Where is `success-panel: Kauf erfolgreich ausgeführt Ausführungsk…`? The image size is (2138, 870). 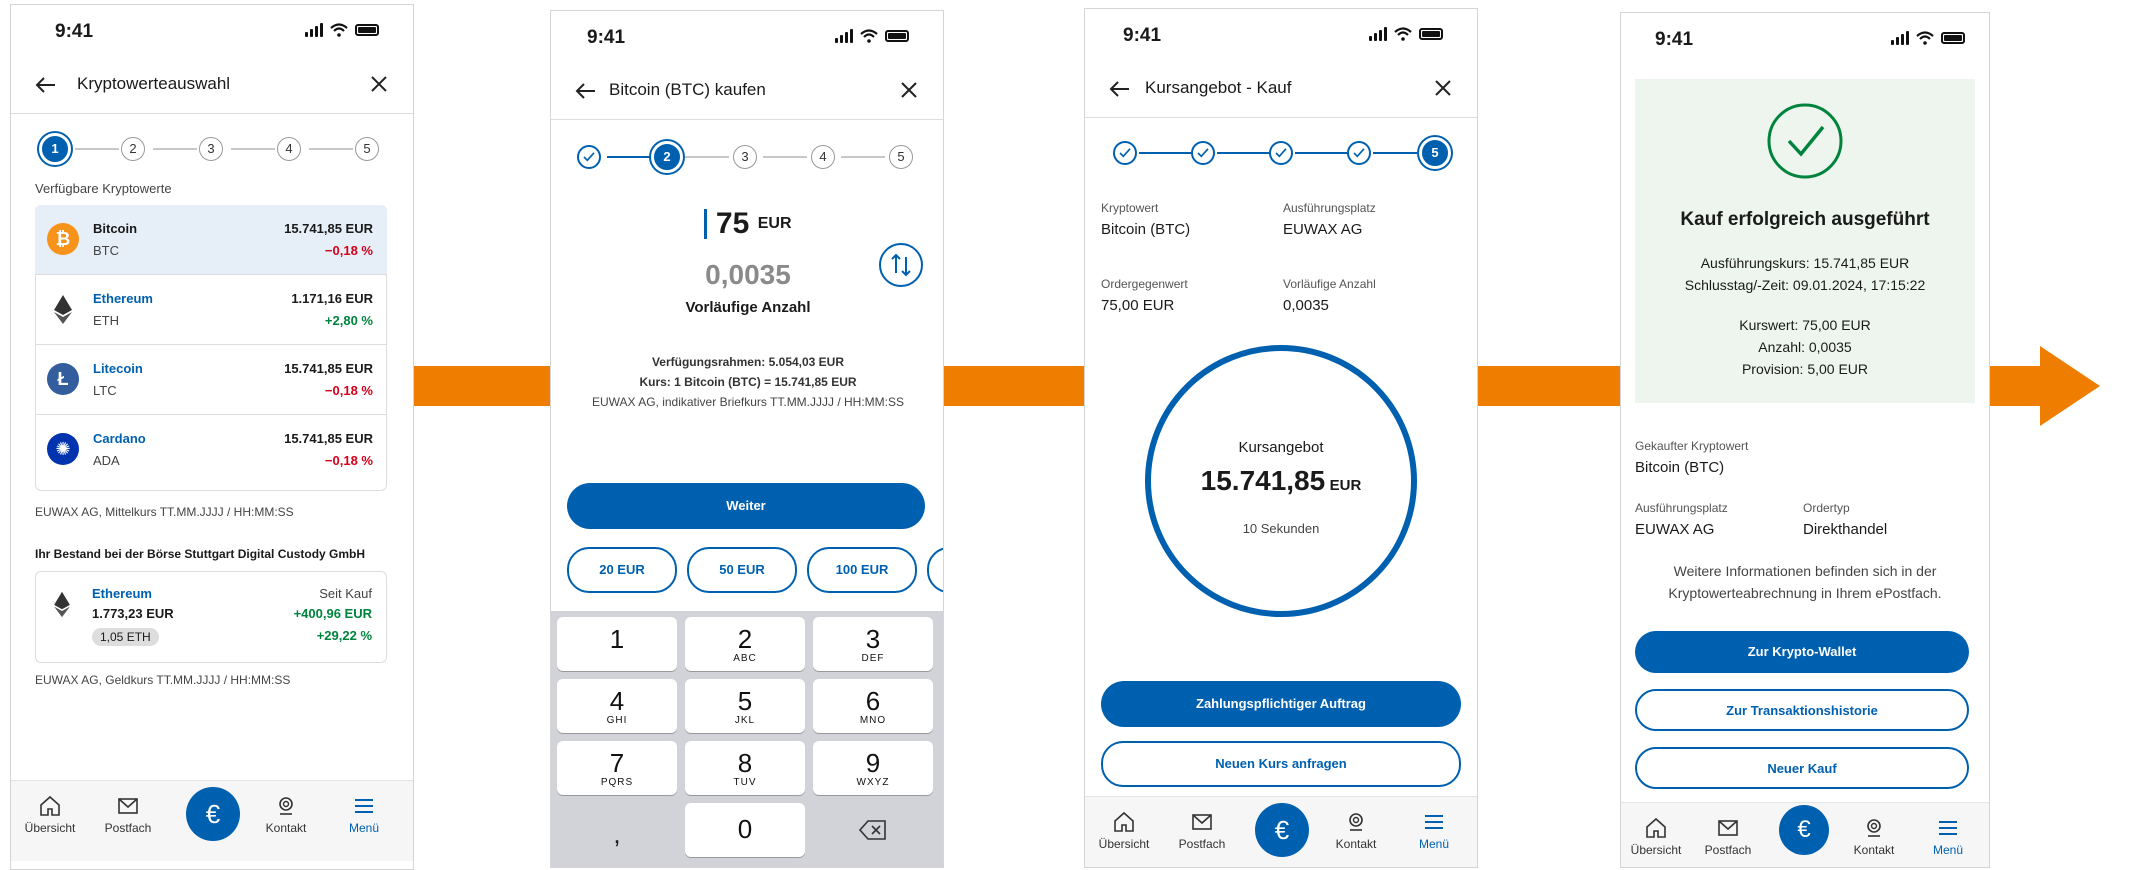
success-panel: Kauf erfolgreich ausgeführt Ausführungsk… is located at coordinates (1805, 241).